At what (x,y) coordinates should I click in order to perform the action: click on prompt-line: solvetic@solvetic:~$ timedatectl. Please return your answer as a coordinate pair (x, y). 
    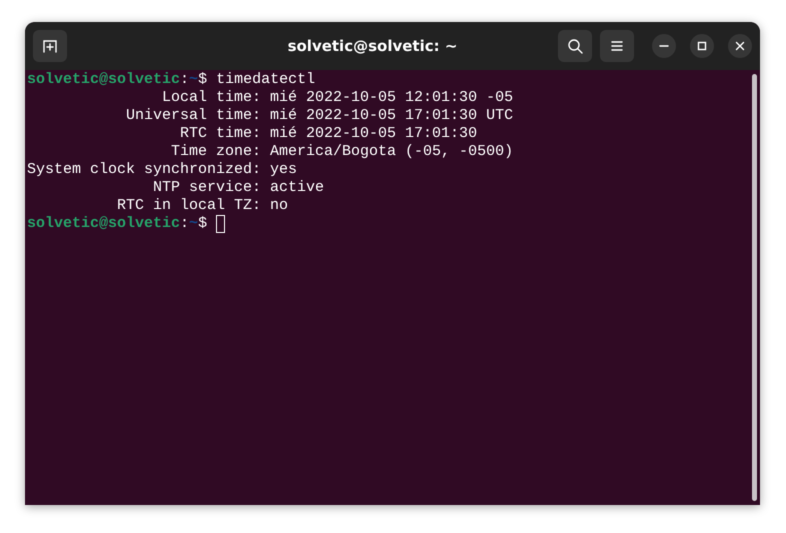
    Looking at the image, I should click on (171, 80).